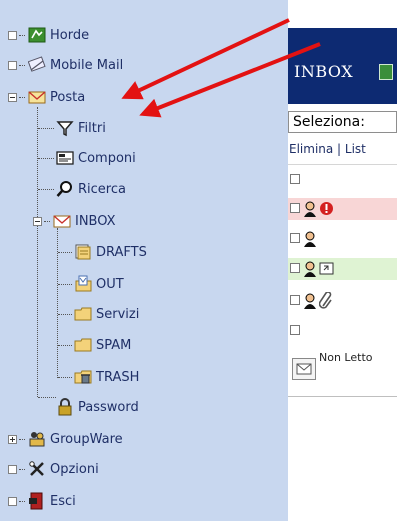  What do you see at coordinates (121, 252) in the screenshot?
I see `tree-item-label: DRAFTS` at bounding box center [121, 252].